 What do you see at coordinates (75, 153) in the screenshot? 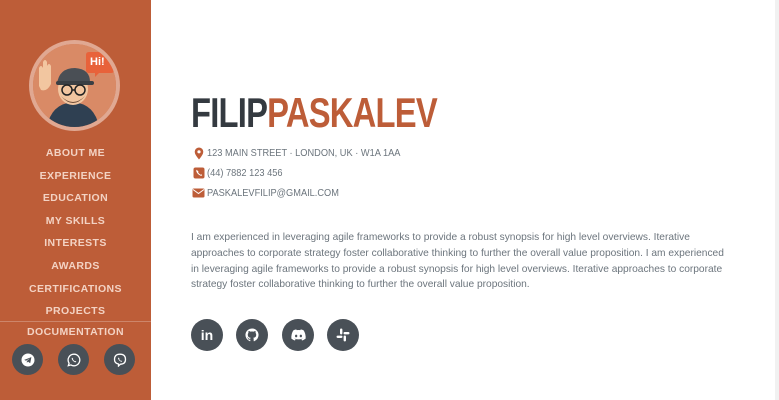
I see `nav-item-about-me: ABOUT ME` at bounding box center [75, 153].